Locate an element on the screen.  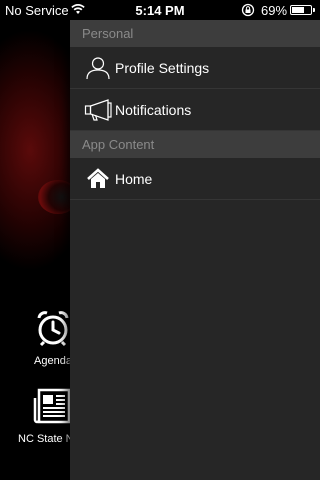
news-shortcut: NC State News is located at coordinates (35, 415).